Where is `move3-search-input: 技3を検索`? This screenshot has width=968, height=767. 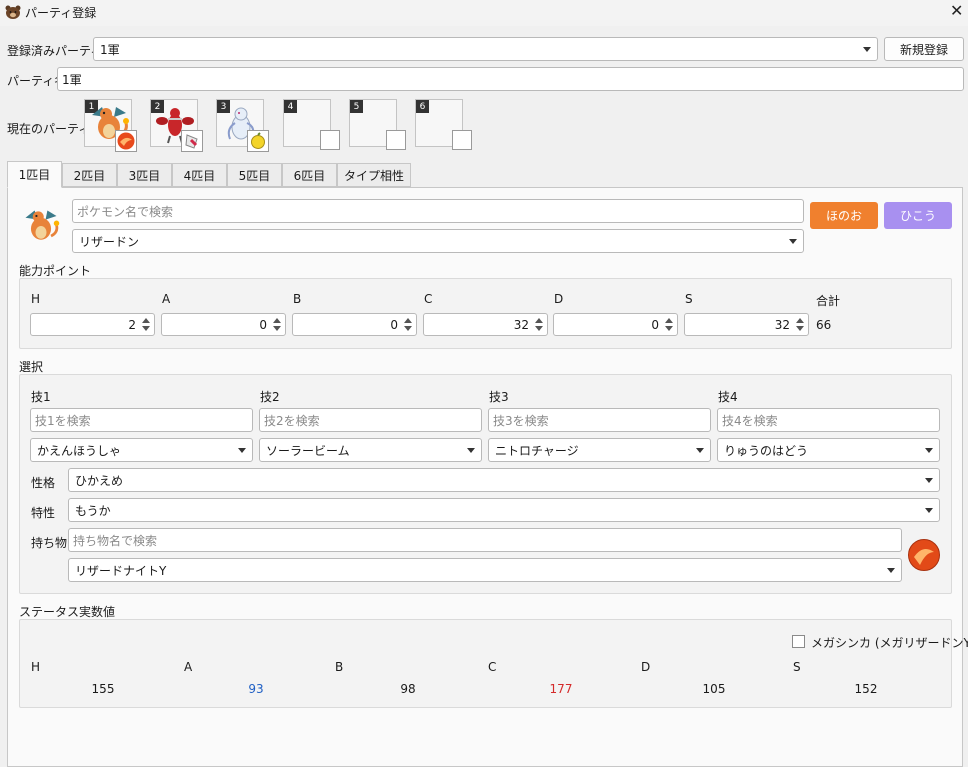 move3-search-input: 技3を検索 is located at coordinates (599, 420).